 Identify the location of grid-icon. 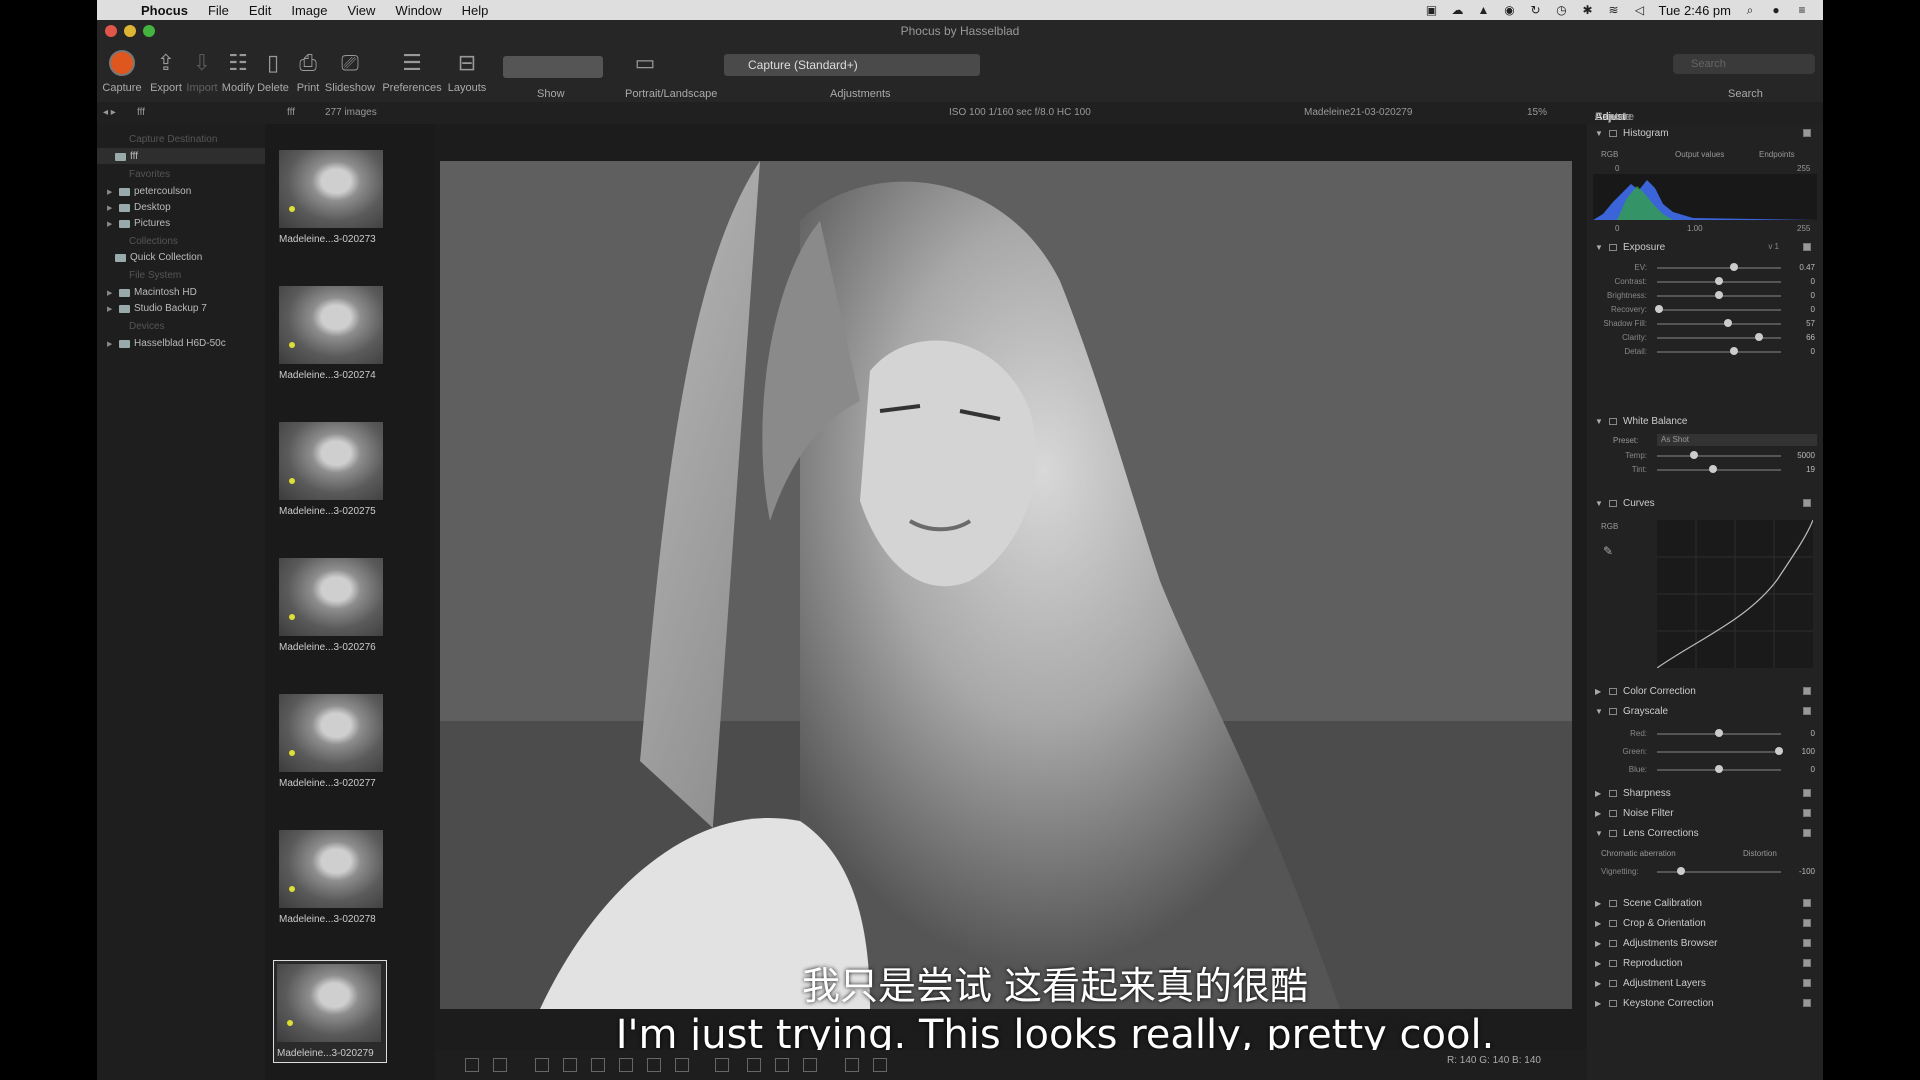
(782, 1065).